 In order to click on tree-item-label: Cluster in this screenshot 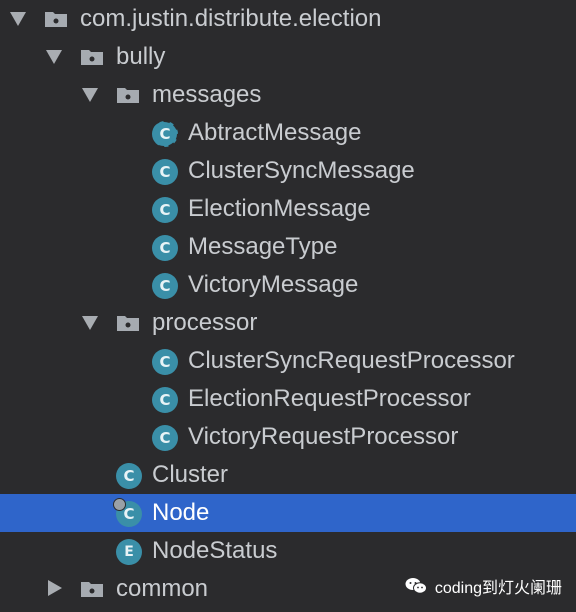, I will do `click(190, 474)`.